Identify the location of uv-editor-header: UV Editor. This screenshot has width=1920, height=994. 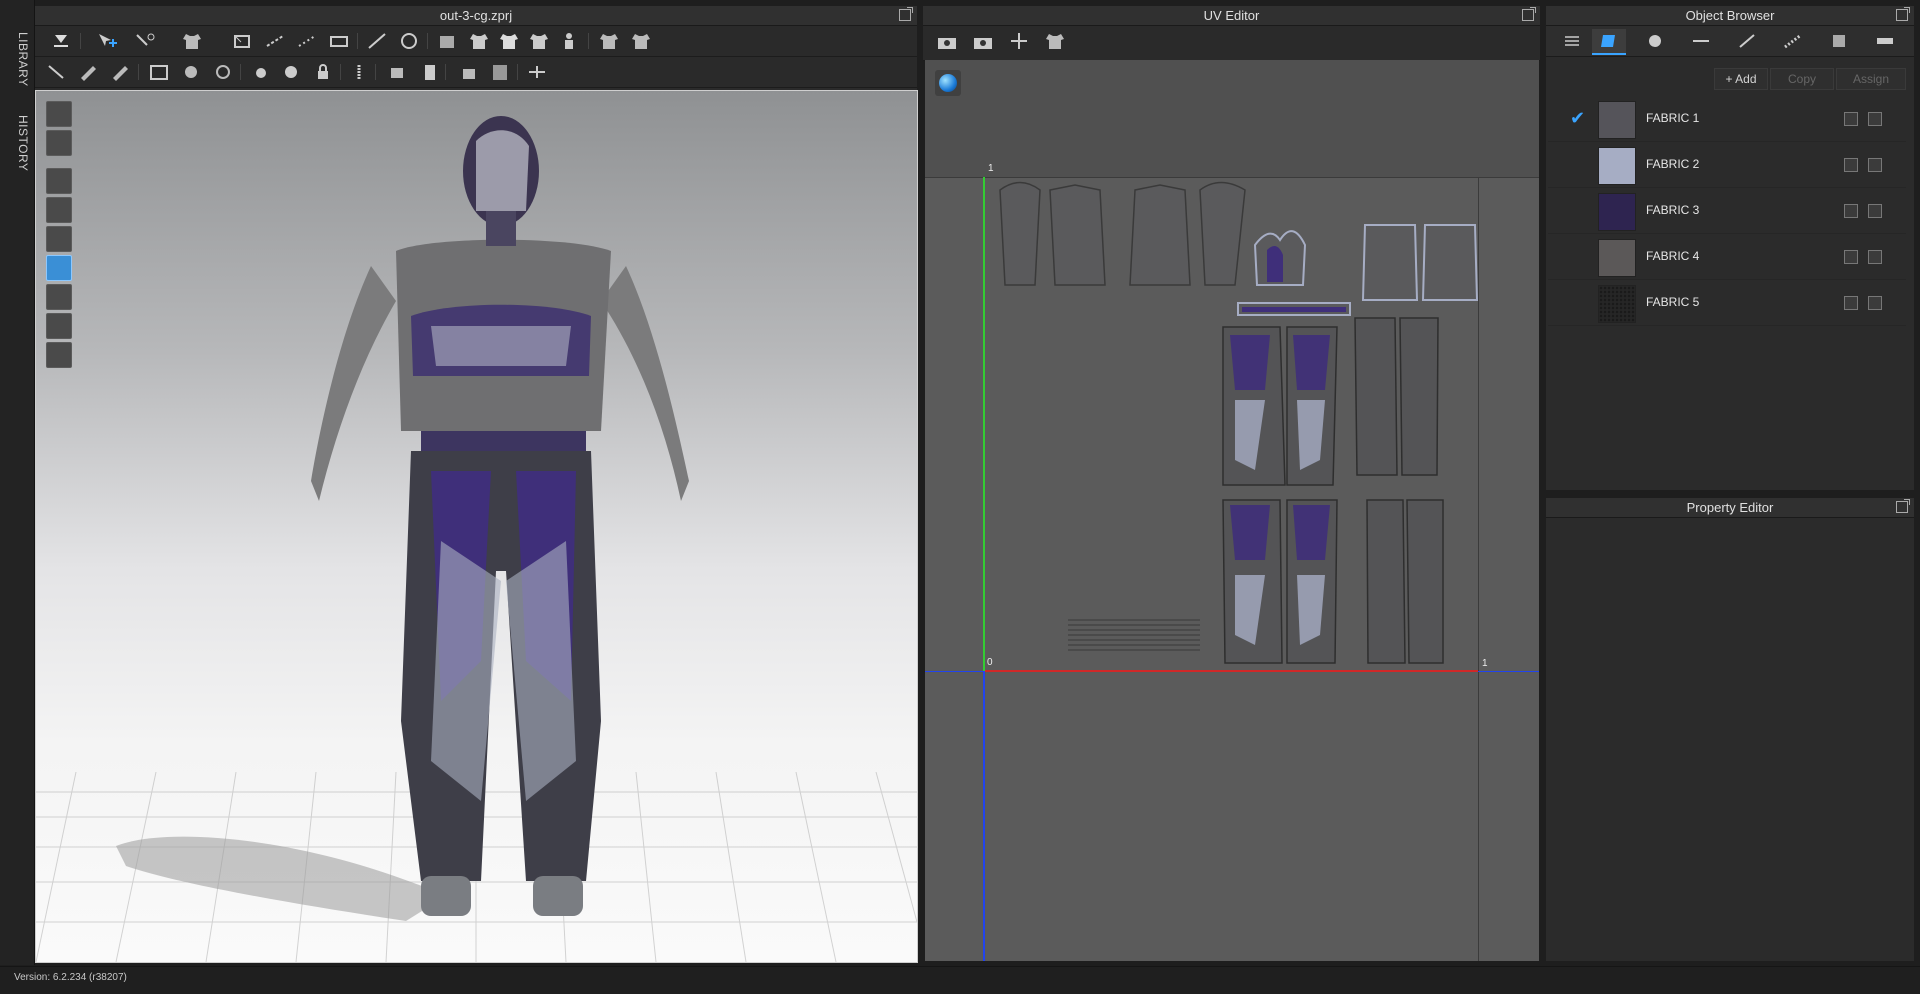
(1231, 33).